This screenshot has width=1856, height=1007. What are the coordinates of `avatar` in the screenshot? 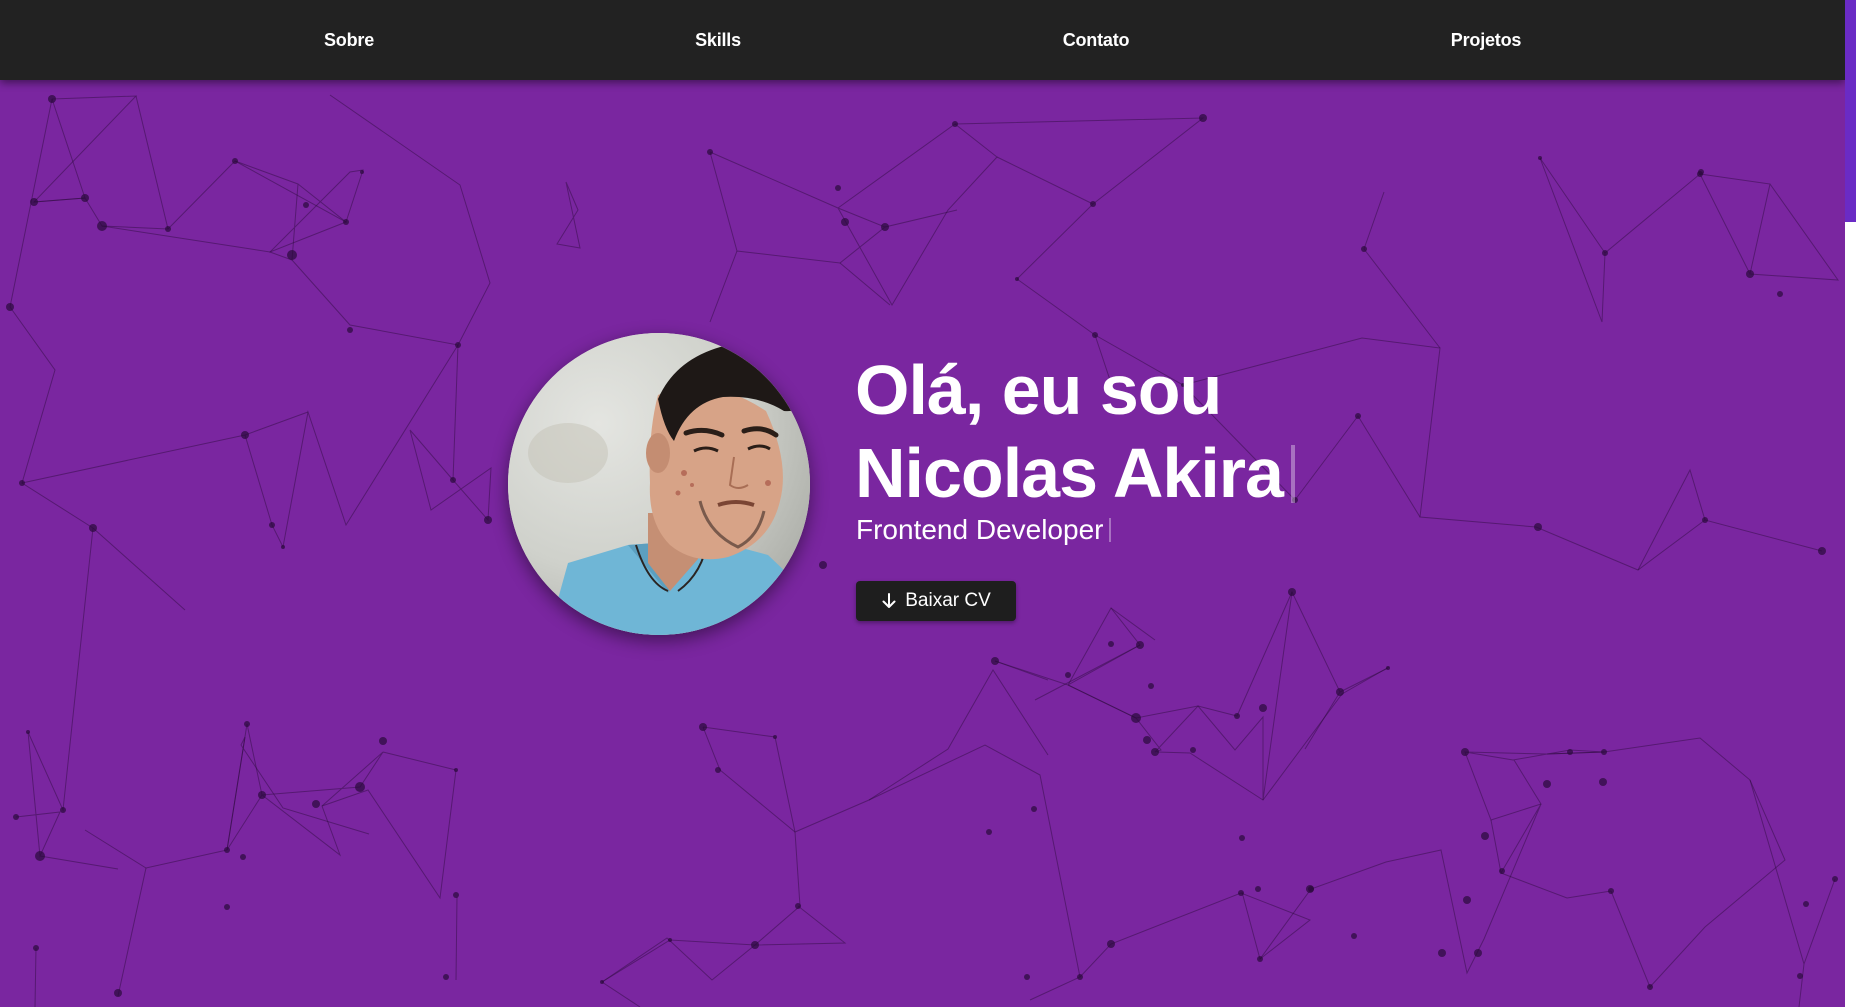 It's located at (659, 484).